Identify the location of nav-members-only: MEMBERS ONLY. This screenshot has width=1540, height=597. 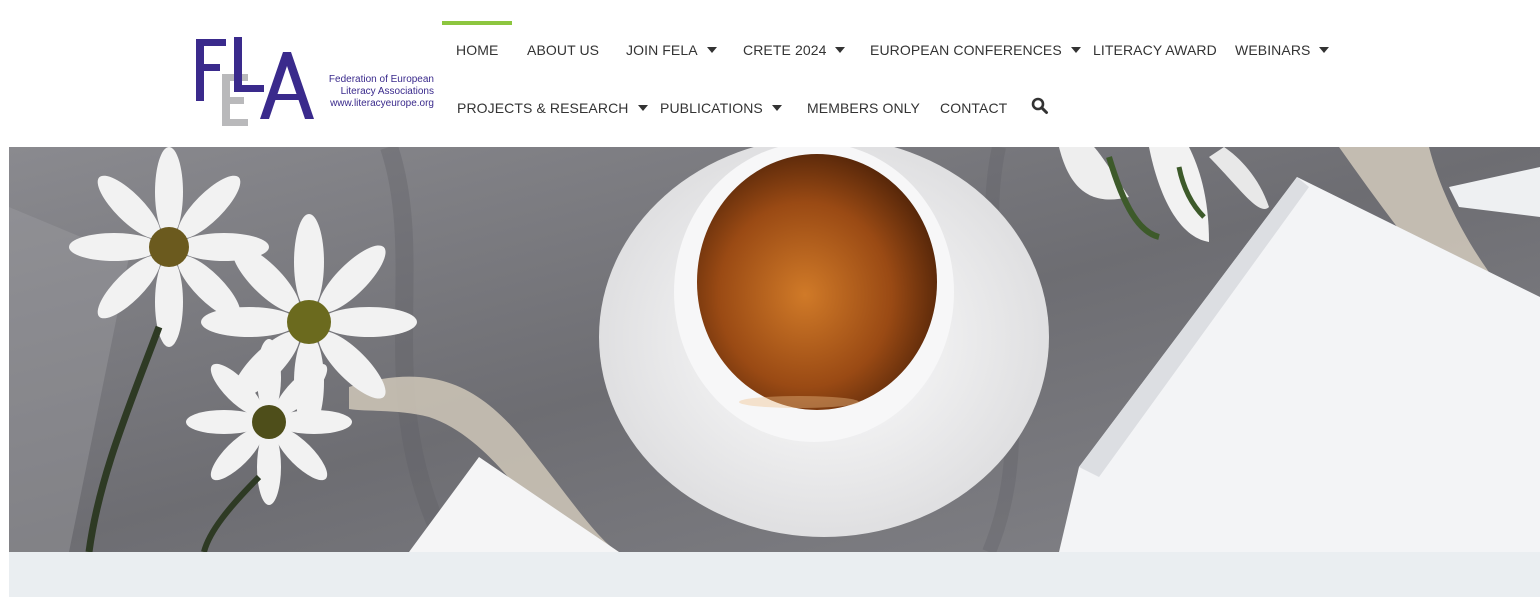
(863, 108).